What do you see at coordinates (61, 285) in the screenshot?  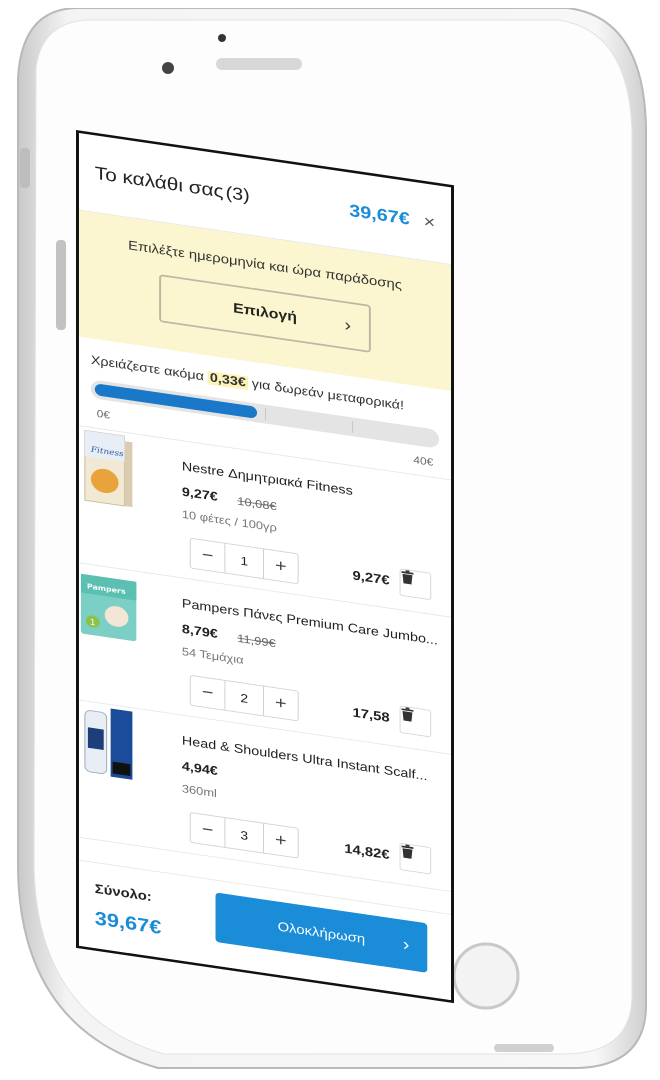 I see `volume-up-button` at bounding box center [61, 285].